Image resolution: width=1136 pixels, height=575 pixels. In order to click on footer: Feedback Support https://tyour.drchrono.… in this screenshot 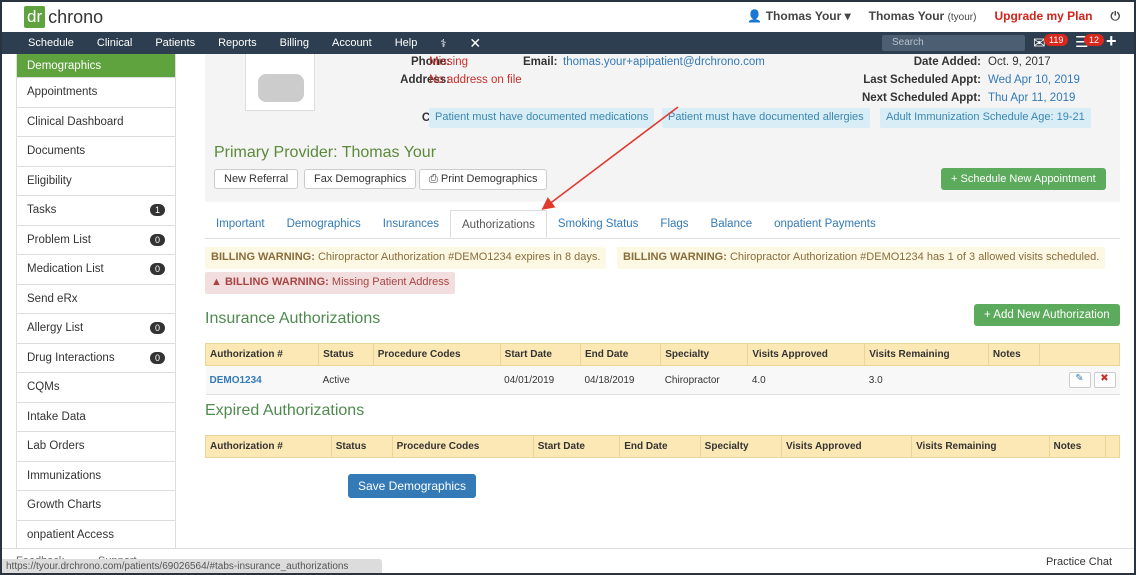, I will do `click(568, 560)`.